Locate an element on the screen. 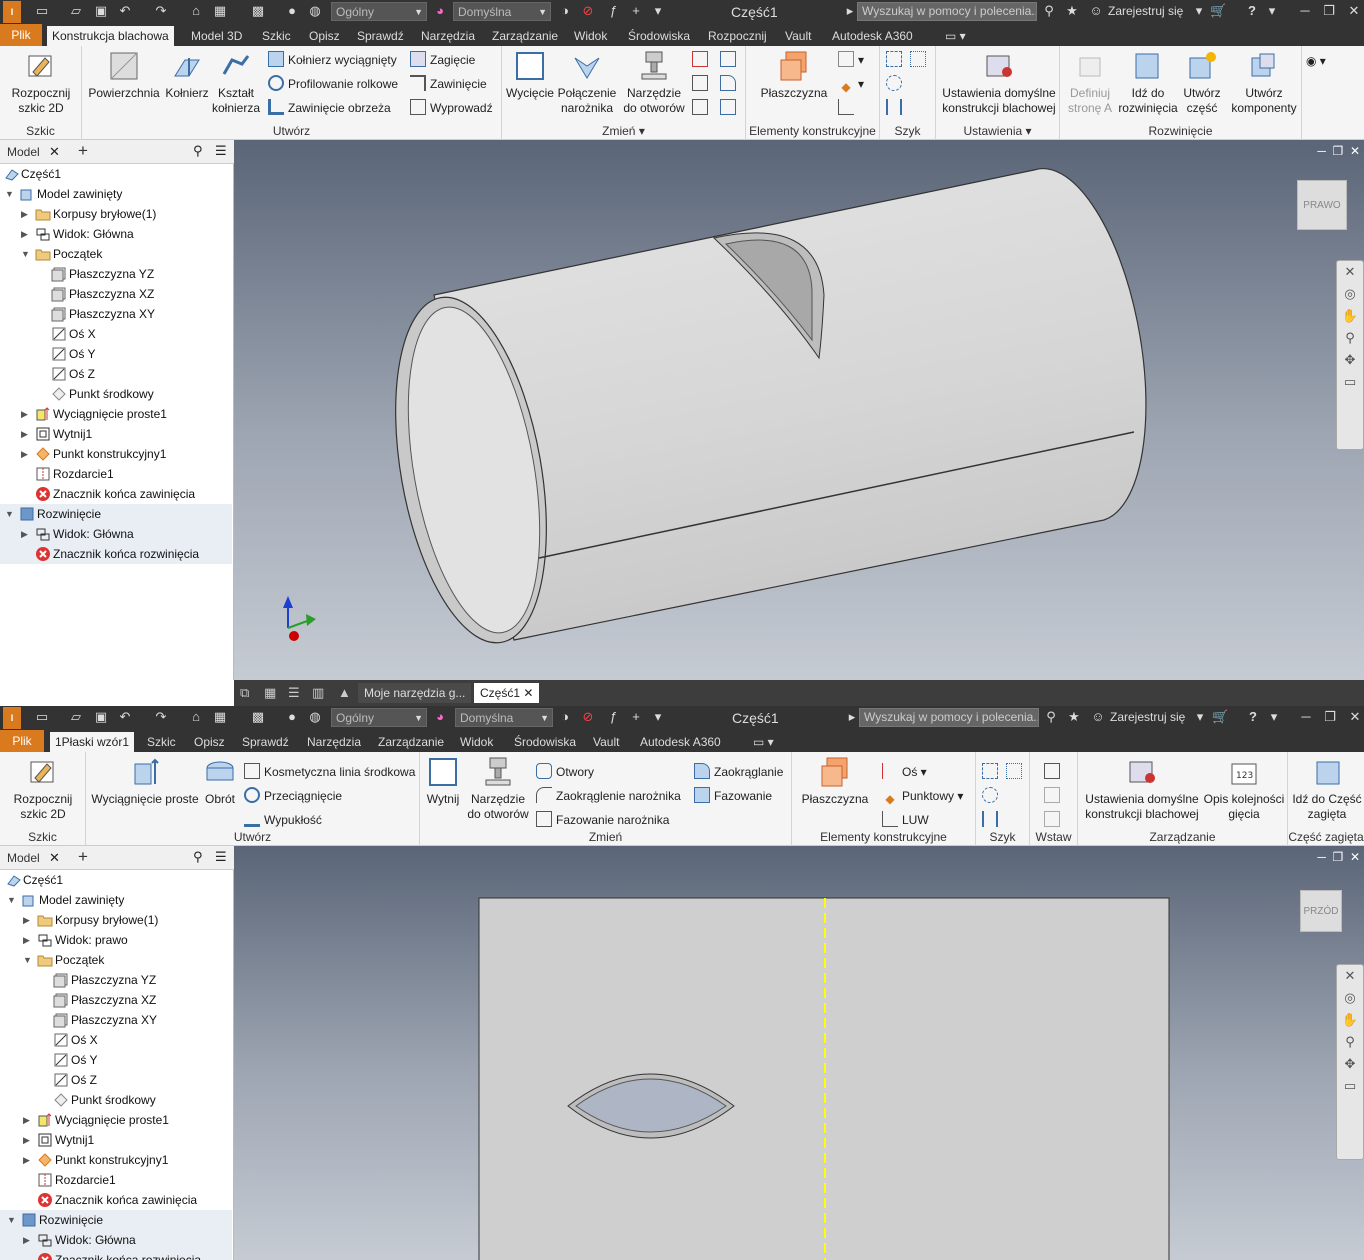 Image resolution: width=1364 pixels, height=1260 pixels. help-dropdown-icon: ▾ is located at coordinates (1274, 717).